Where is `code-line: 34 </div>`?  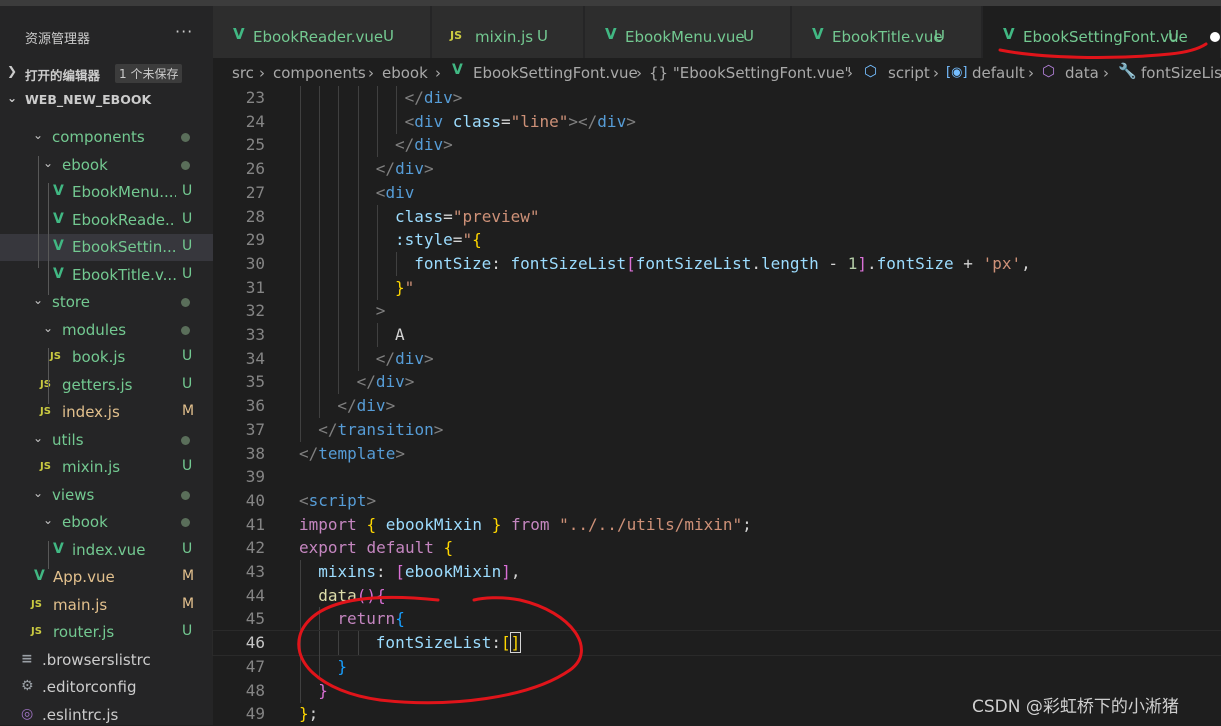
code-line: 34 </div> is located at coordinates (717, 358).